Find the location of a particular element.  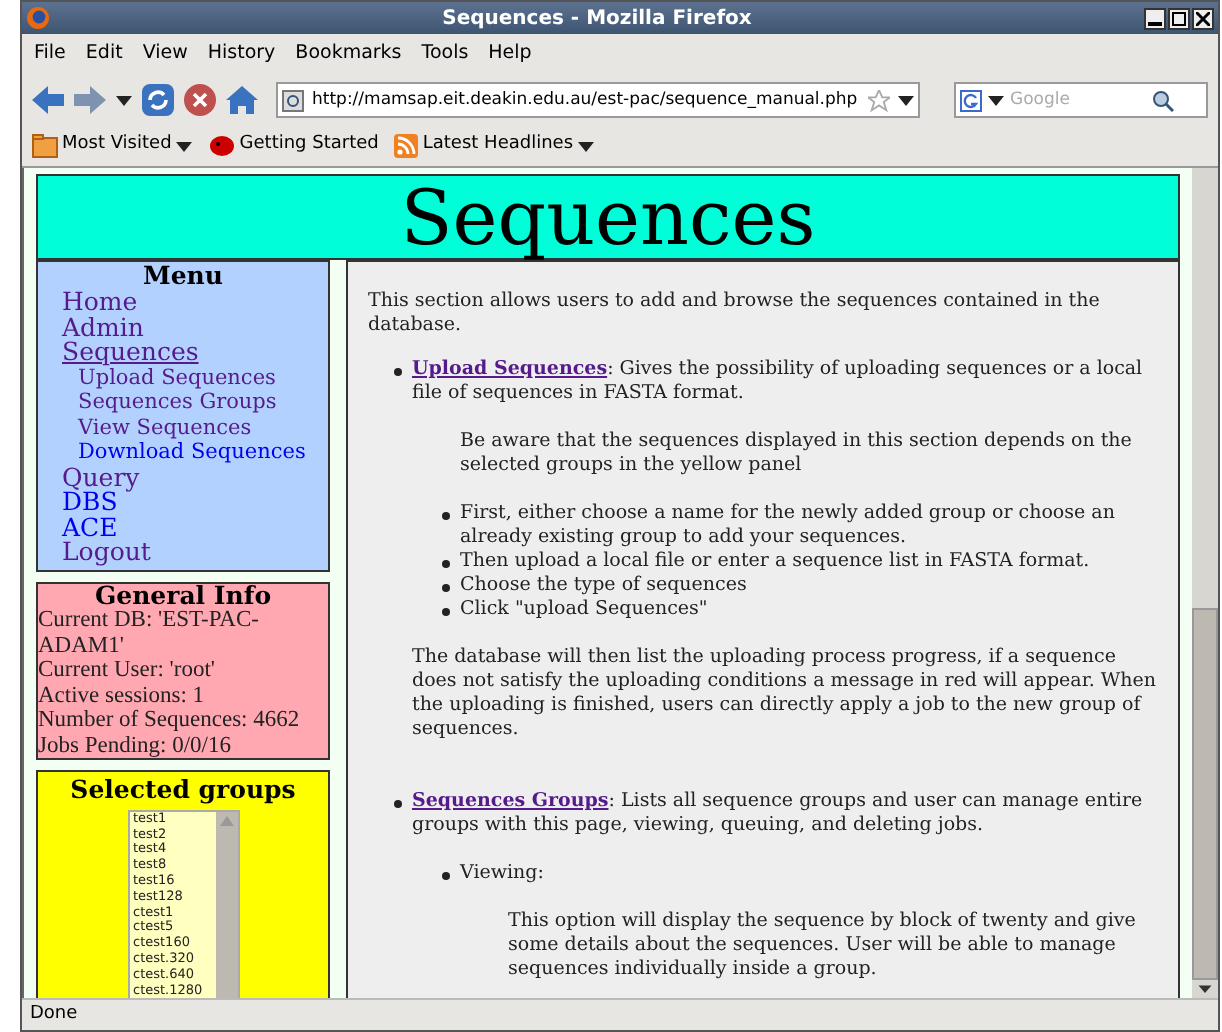

menu-item: View is located at coordinates (165, 54).